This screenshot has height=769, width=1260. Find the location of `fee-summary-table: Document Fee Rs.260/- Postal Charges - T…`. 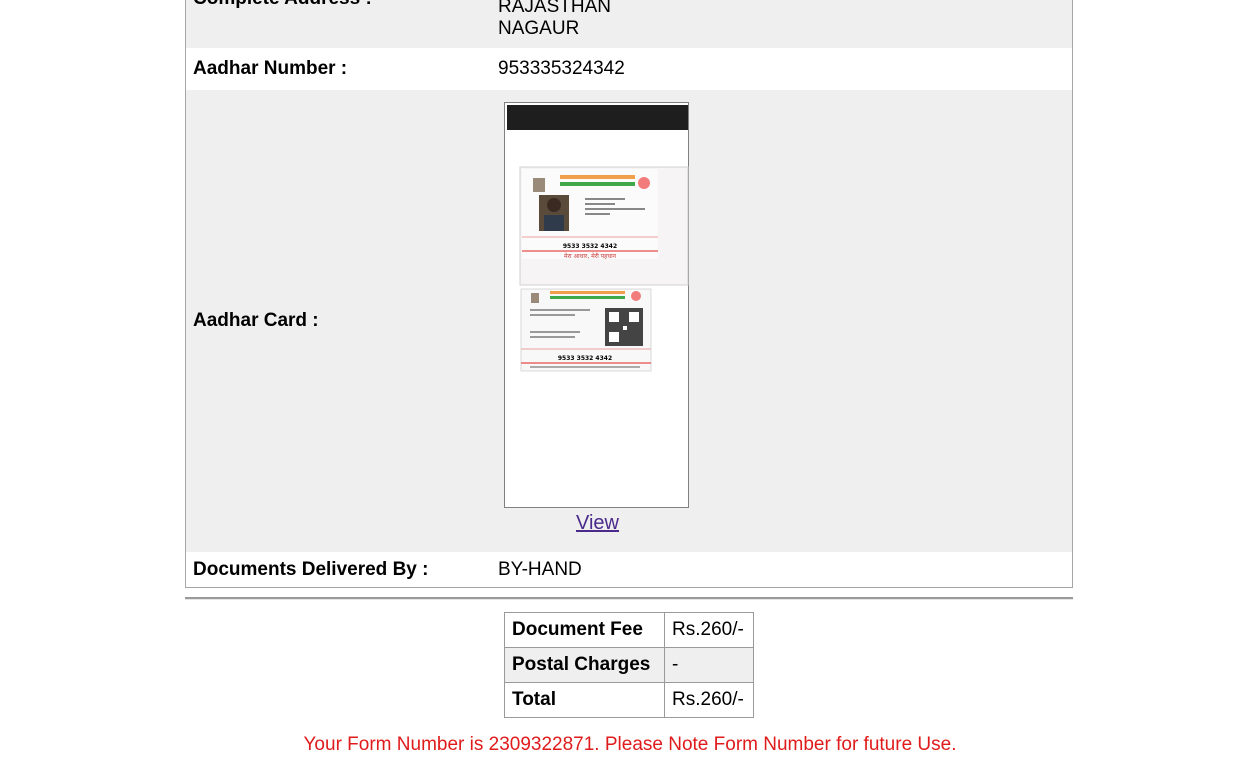

fee-summary-table: Document Fee Rs.260/- Postal Charges - T… is located at coordinates (629, 665).